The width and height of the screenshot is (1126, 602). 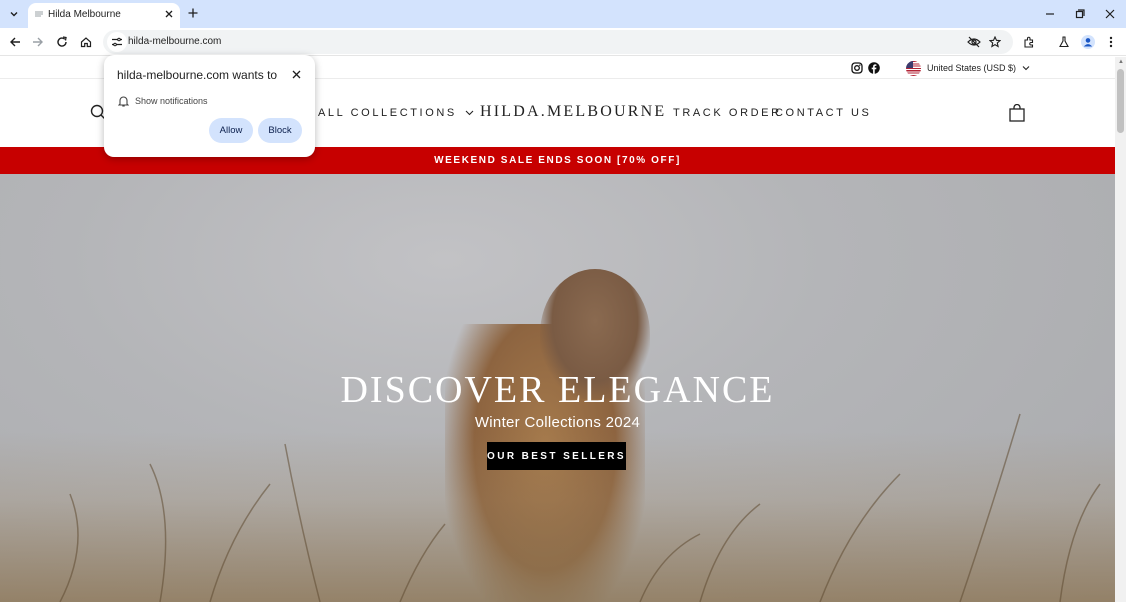 I want to click on browser-tab: Hilda Melbourne, so click(x=104, y=15).